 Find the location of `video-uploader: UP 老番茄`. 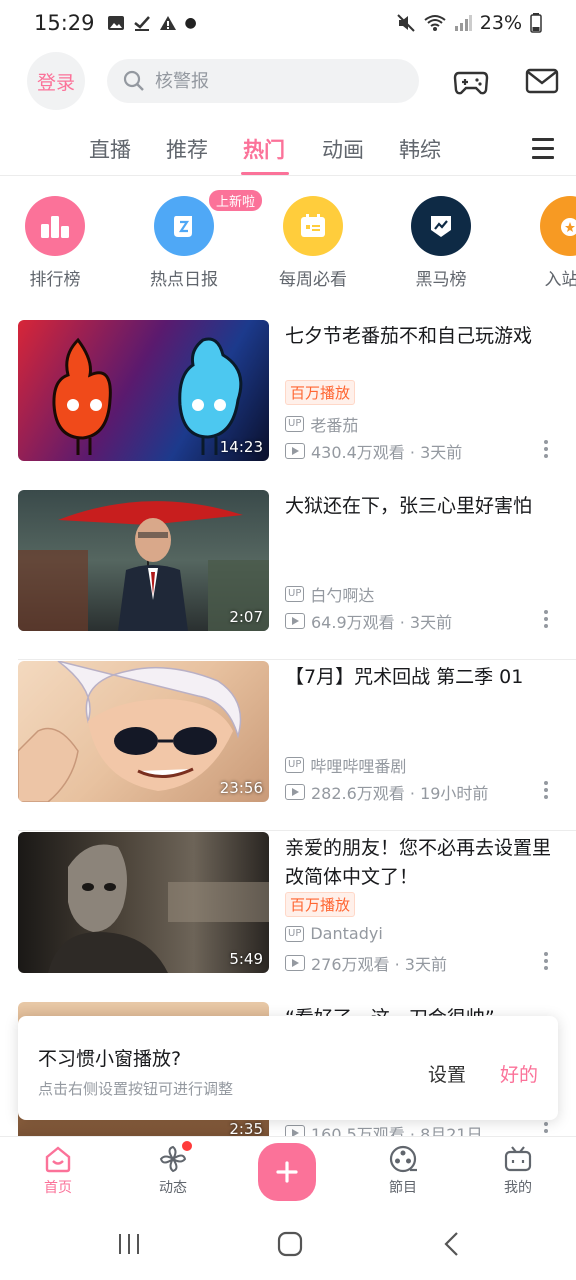

video-uploader: UP 老番茄 is located at coordinates (321, 424).